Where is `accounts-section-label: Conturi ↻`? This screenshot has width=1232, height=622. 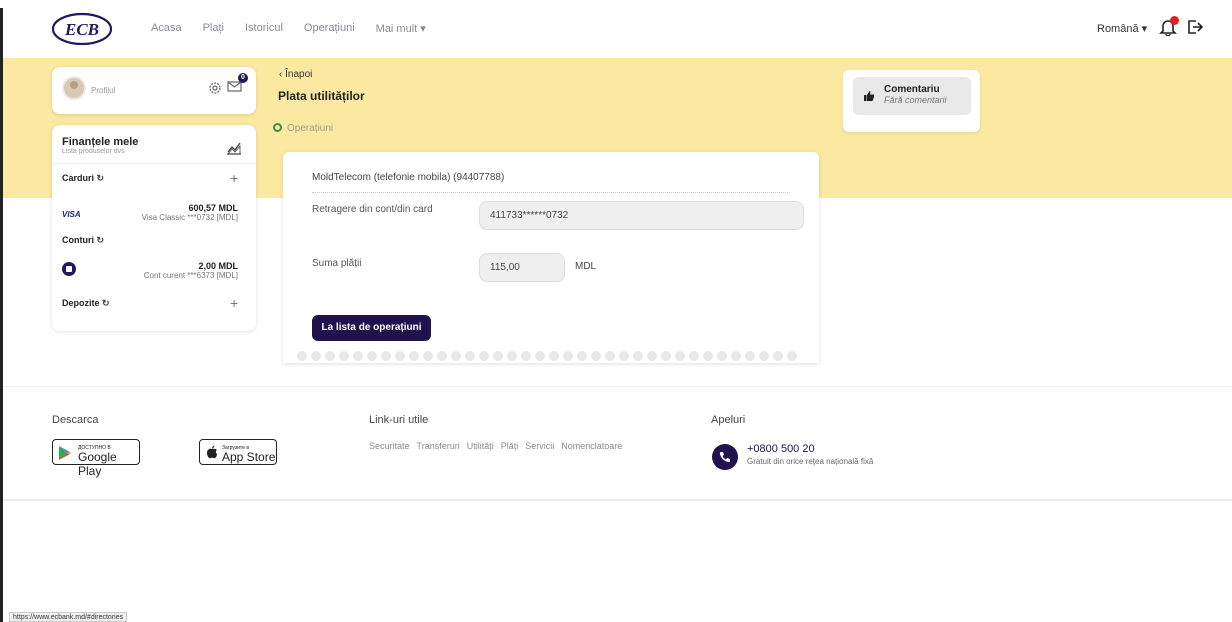
accounts-section-label: Conturi ↻ is located at coordinates (83, 240).